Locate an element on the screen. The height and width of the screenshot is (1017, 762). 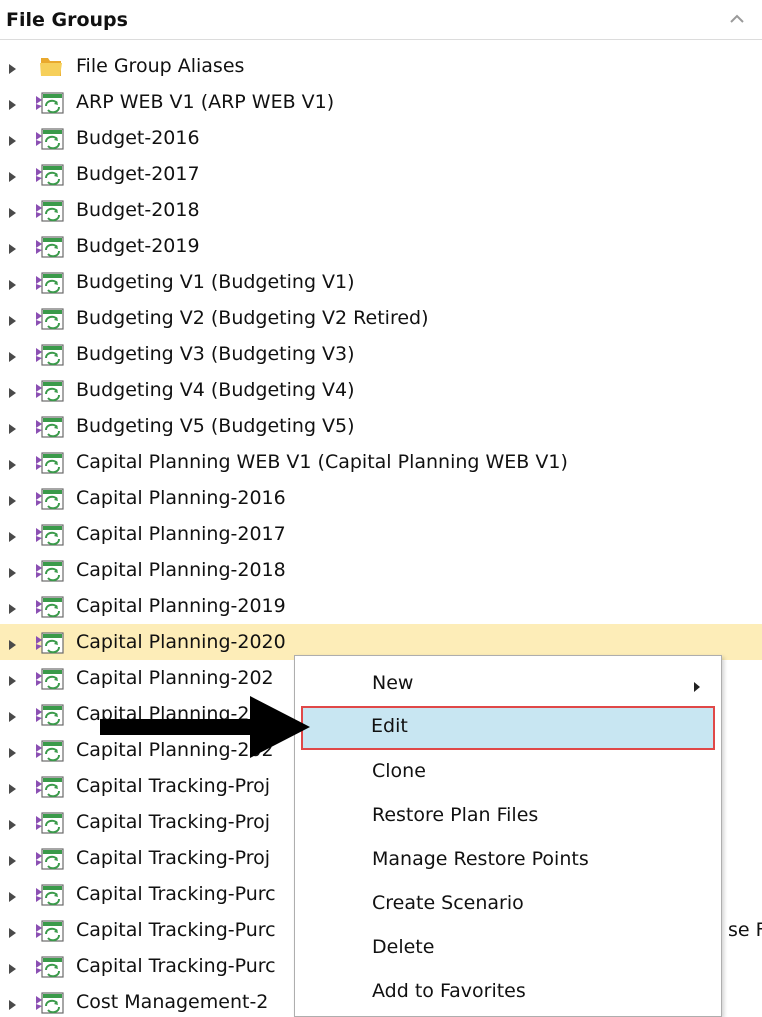
tree-item: ARP WEB V1 (ARP WEB V1) is located at coordinates (381, 102).